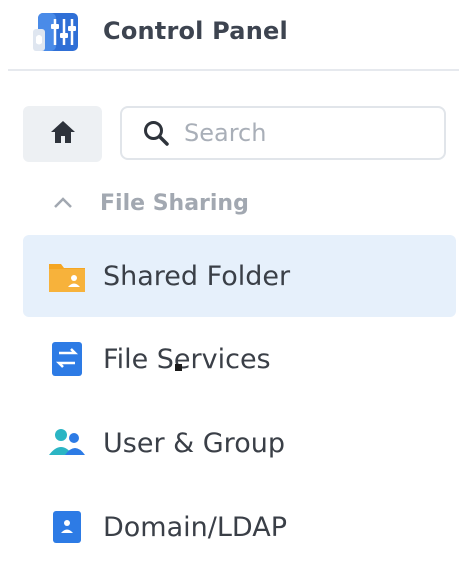 This screenshot has width=459, height=568. What do you see at coordinates (197, 276) in the screenshot?
I see `sidebar-item-label: Shared Folder` at bounding box center [197, 276].